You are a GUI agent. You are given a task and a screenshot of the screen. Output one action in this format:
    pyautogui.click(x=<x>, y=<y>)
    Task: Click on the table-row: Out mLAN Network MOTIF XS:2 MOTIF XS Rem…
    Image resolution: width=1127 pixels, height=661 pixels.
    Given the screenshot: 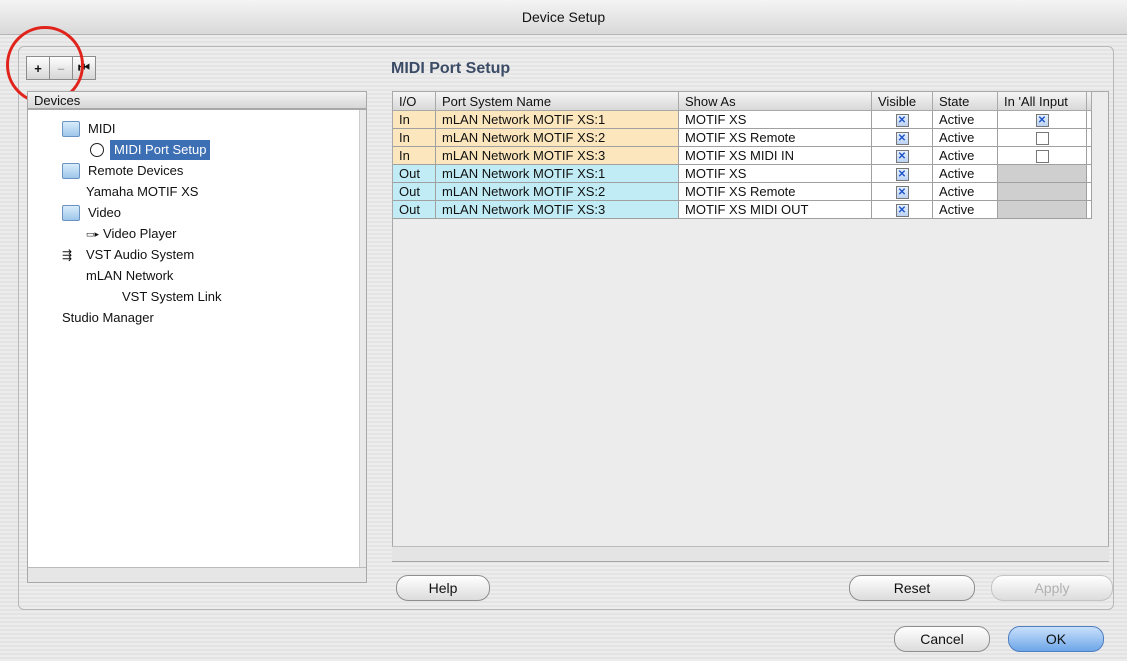 What is the action you would take?
    pyautogui.click(x=742, y=191)
    